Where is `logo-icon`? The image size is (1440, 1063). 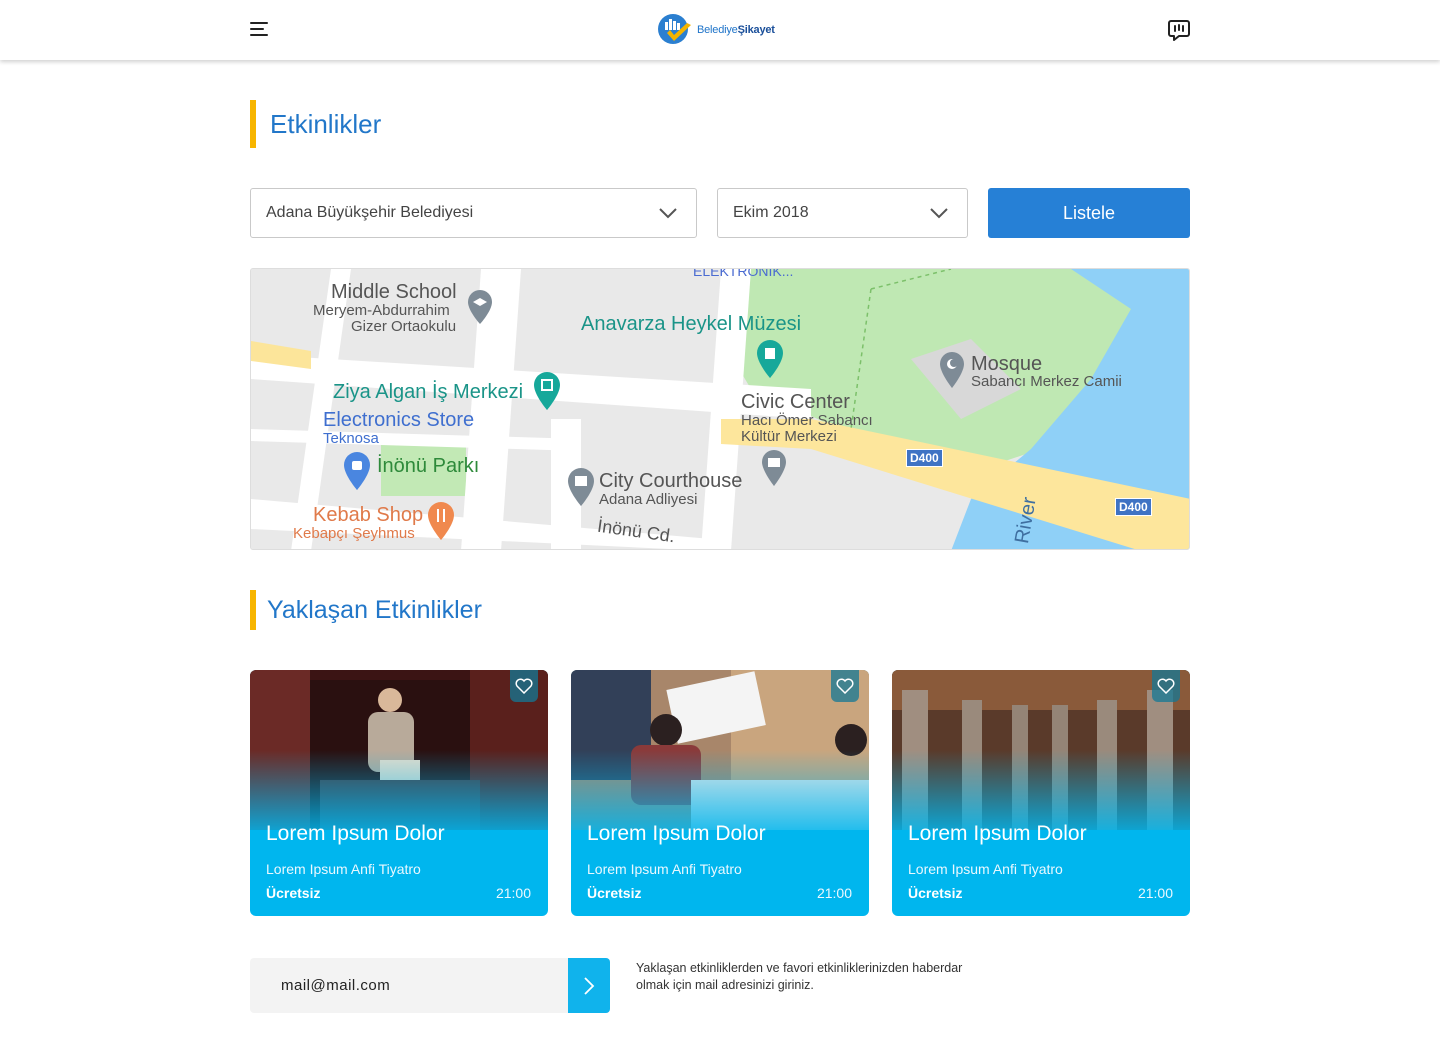 logo-icon is located at coordinates (674, 29).